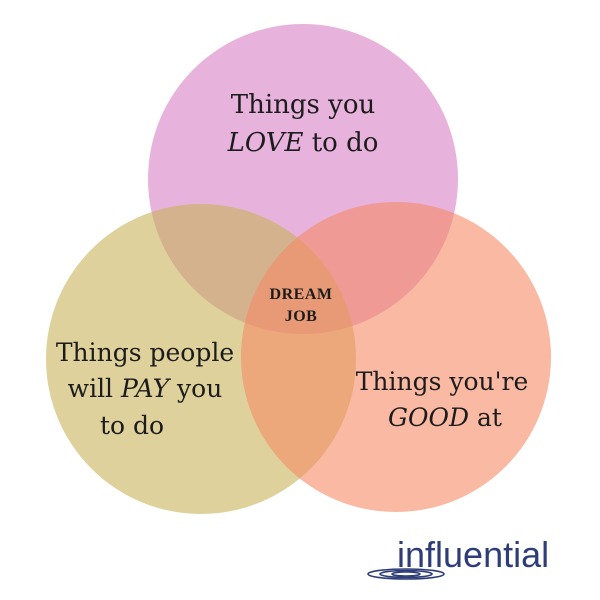  I want to click on label-love: Things you, so click(303, 105).